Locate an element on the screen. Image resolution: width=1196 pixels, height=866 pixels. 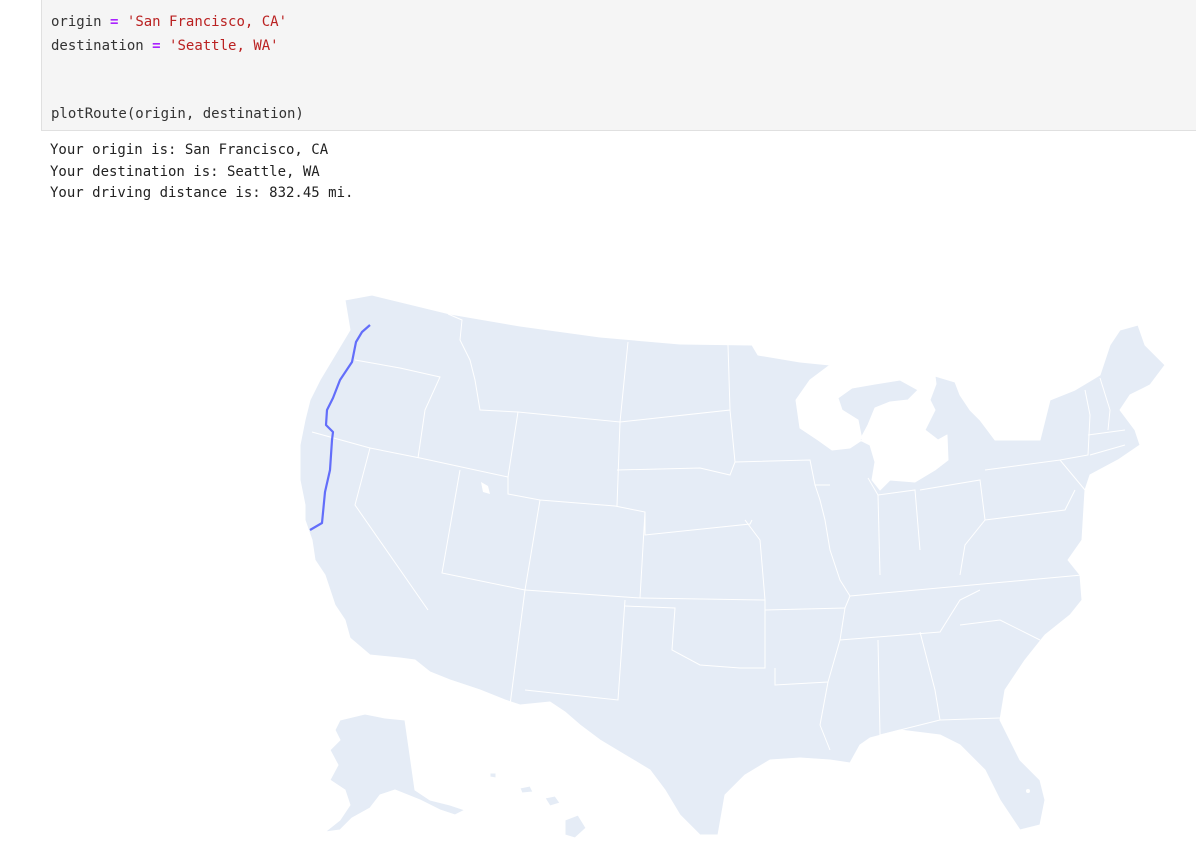
map-alaska is located at coordinates (395, 773).